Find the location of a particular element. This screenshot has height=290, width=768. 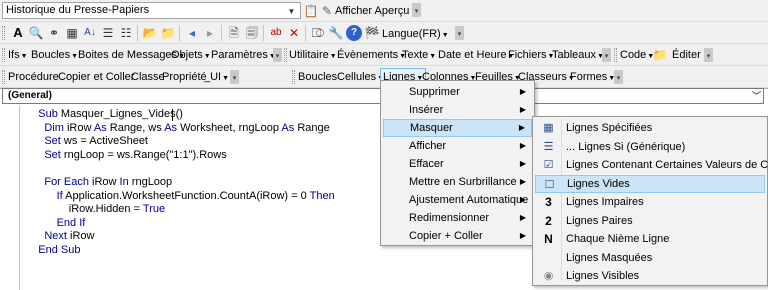

boucles-button: Boucles is located at coordinates (317, 77).